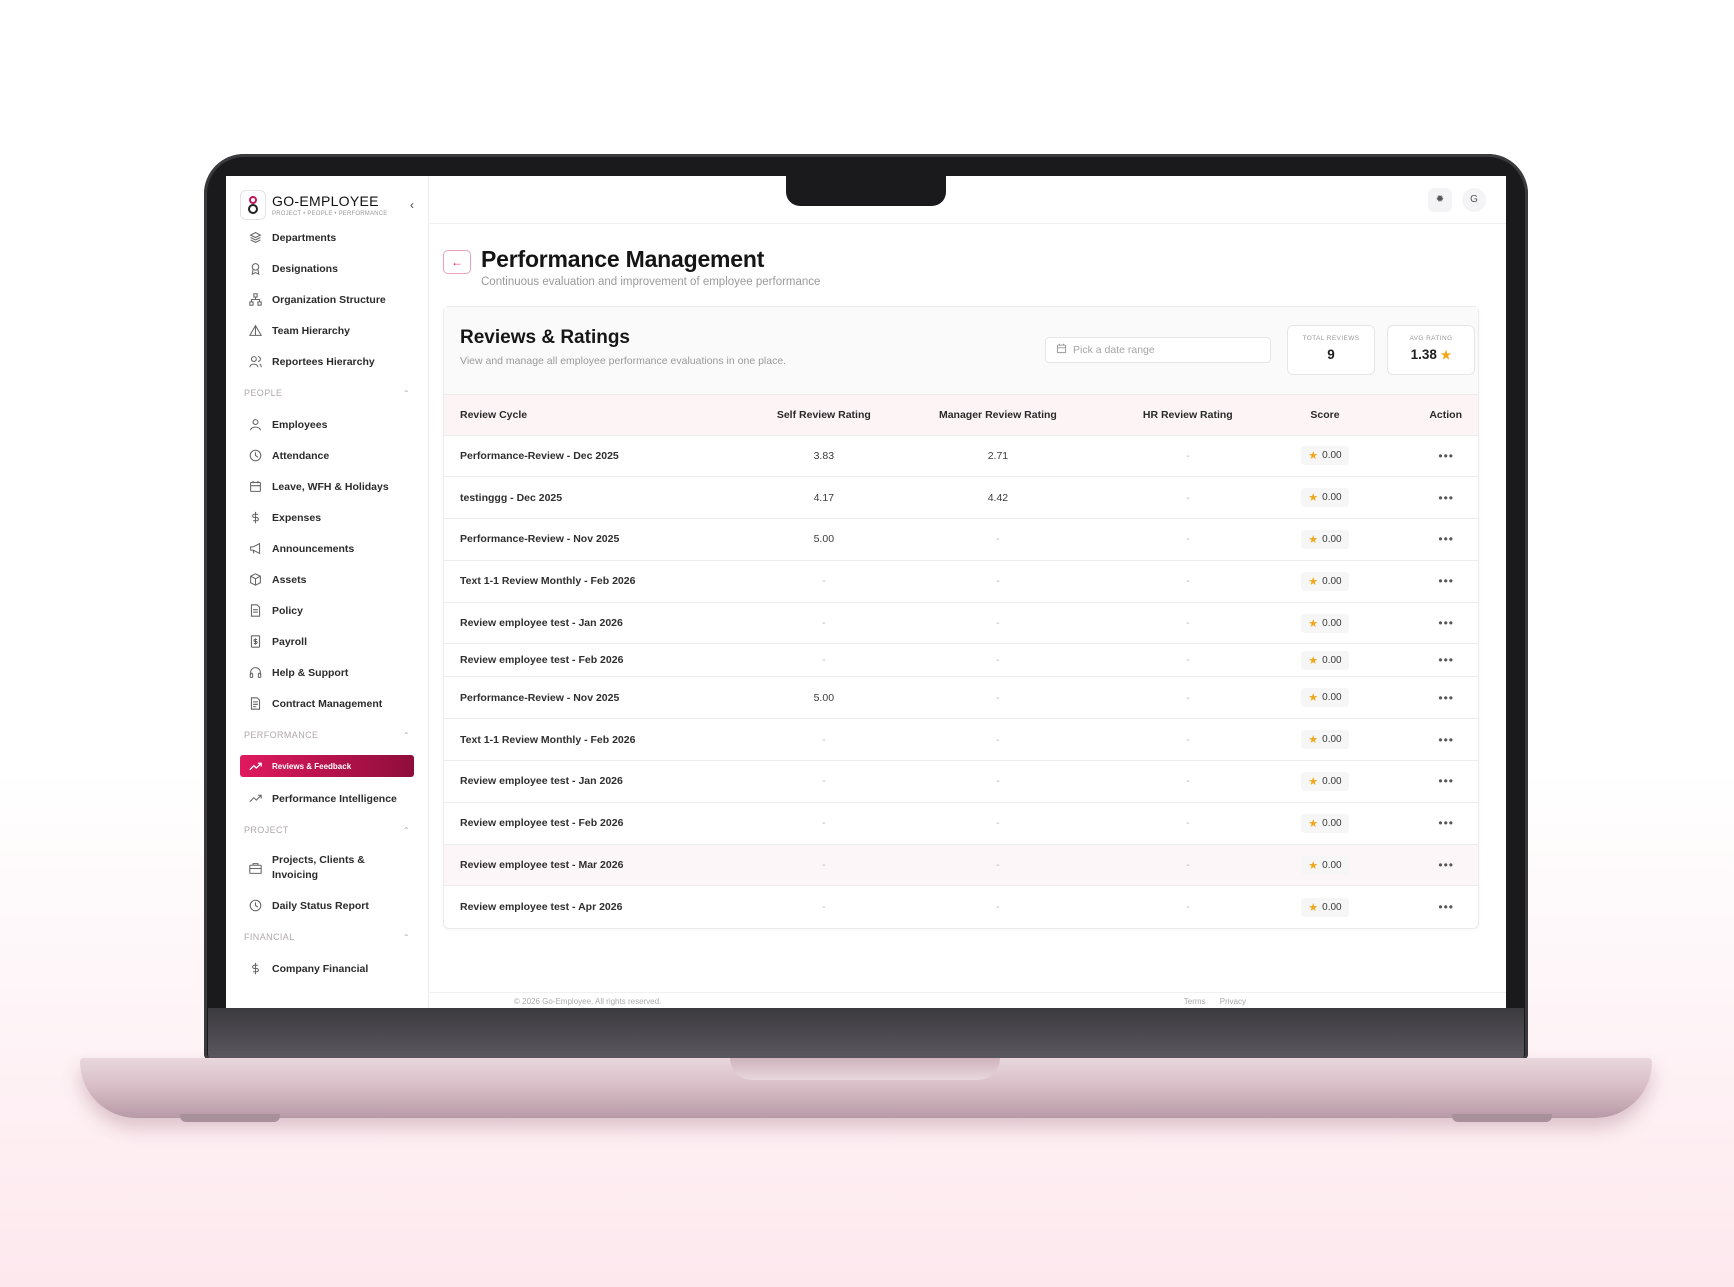 This screenshot has width=1734, height=1287. Describe the element at coordinates (1474, 199) in the screenshot. I see `avatar: G` at that location.